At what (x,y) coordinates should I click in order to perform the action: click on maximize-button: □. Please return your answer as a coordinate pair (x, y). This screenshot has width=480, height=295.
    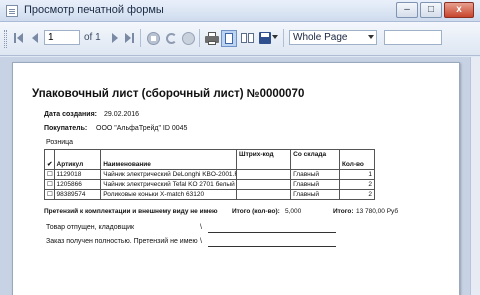
    Looking at the image, I should click on (431, 10).